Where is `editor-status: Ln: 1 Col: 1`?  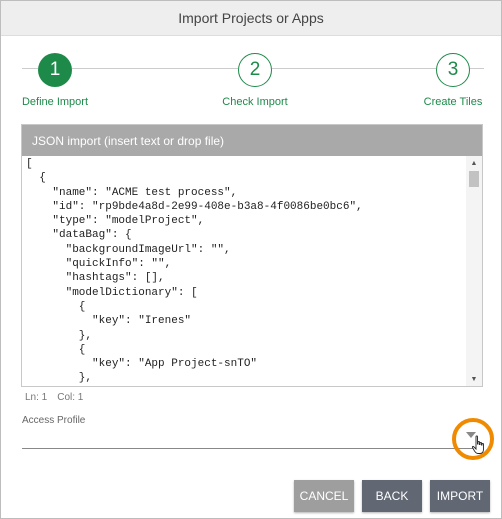 editor-status: Ln: 1 Col: 1 is located at coordinates (54, 397).